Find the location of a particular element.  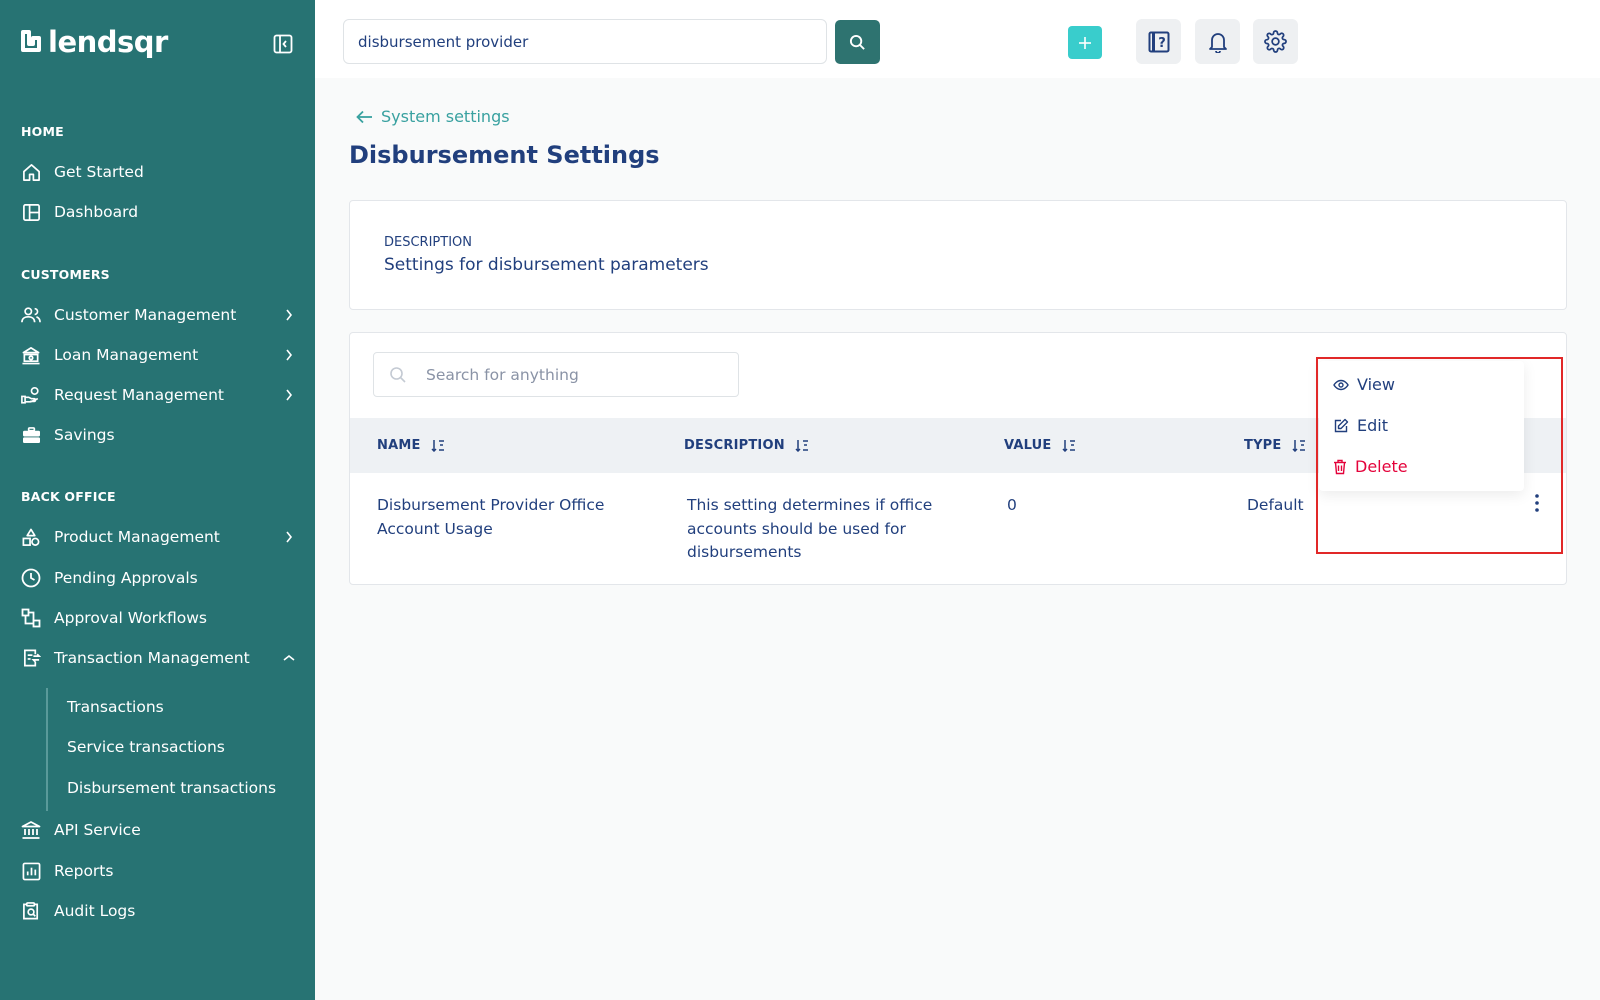

sidebar-item-request-management: Request Management is located at coordinates (158, 395).